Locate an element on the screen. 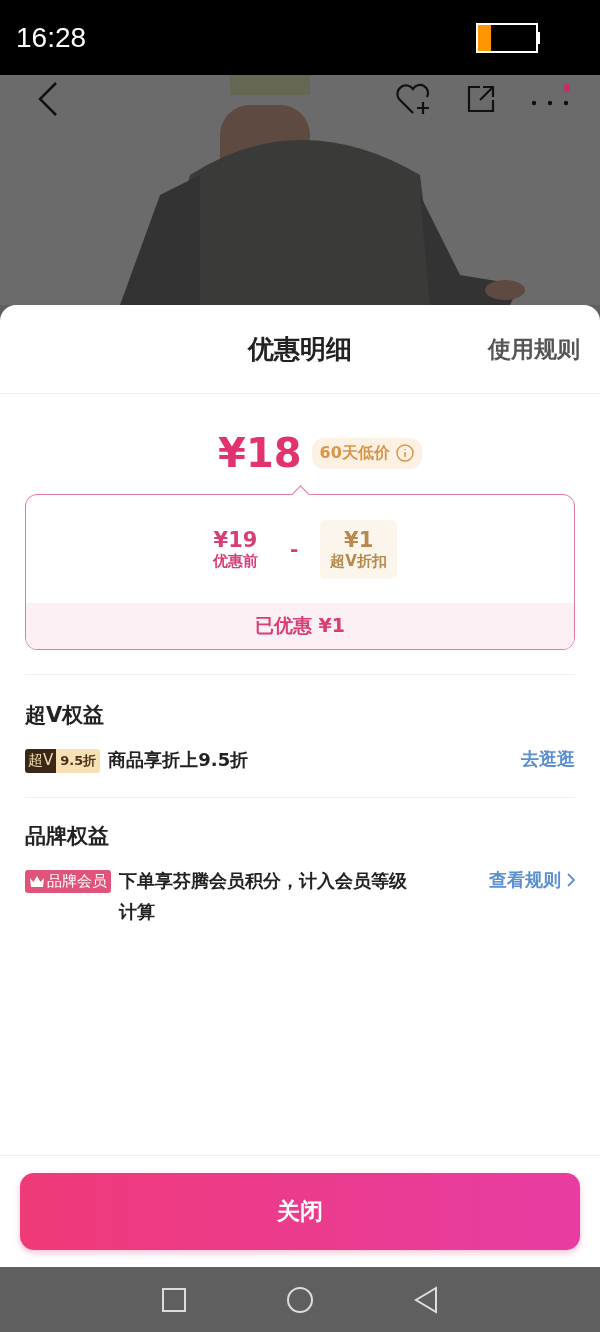  benefit-text: 商品享折上9.5折 is located at coordinates (178, 760).